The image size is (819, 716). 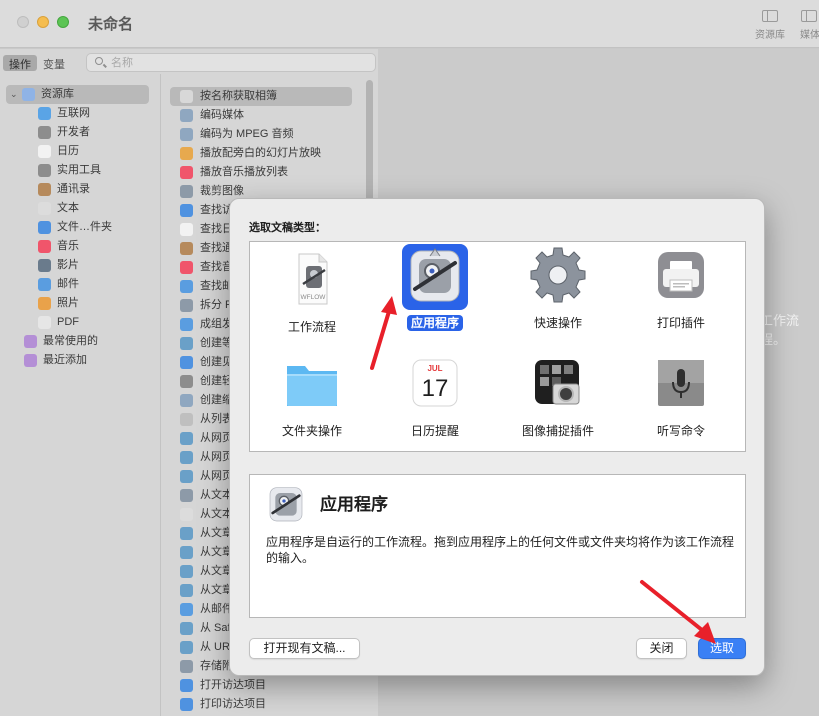 What do you see at coordinates (44, 265) in the screenshot?
I see `movie-icon` at bounding box center [44, 265].